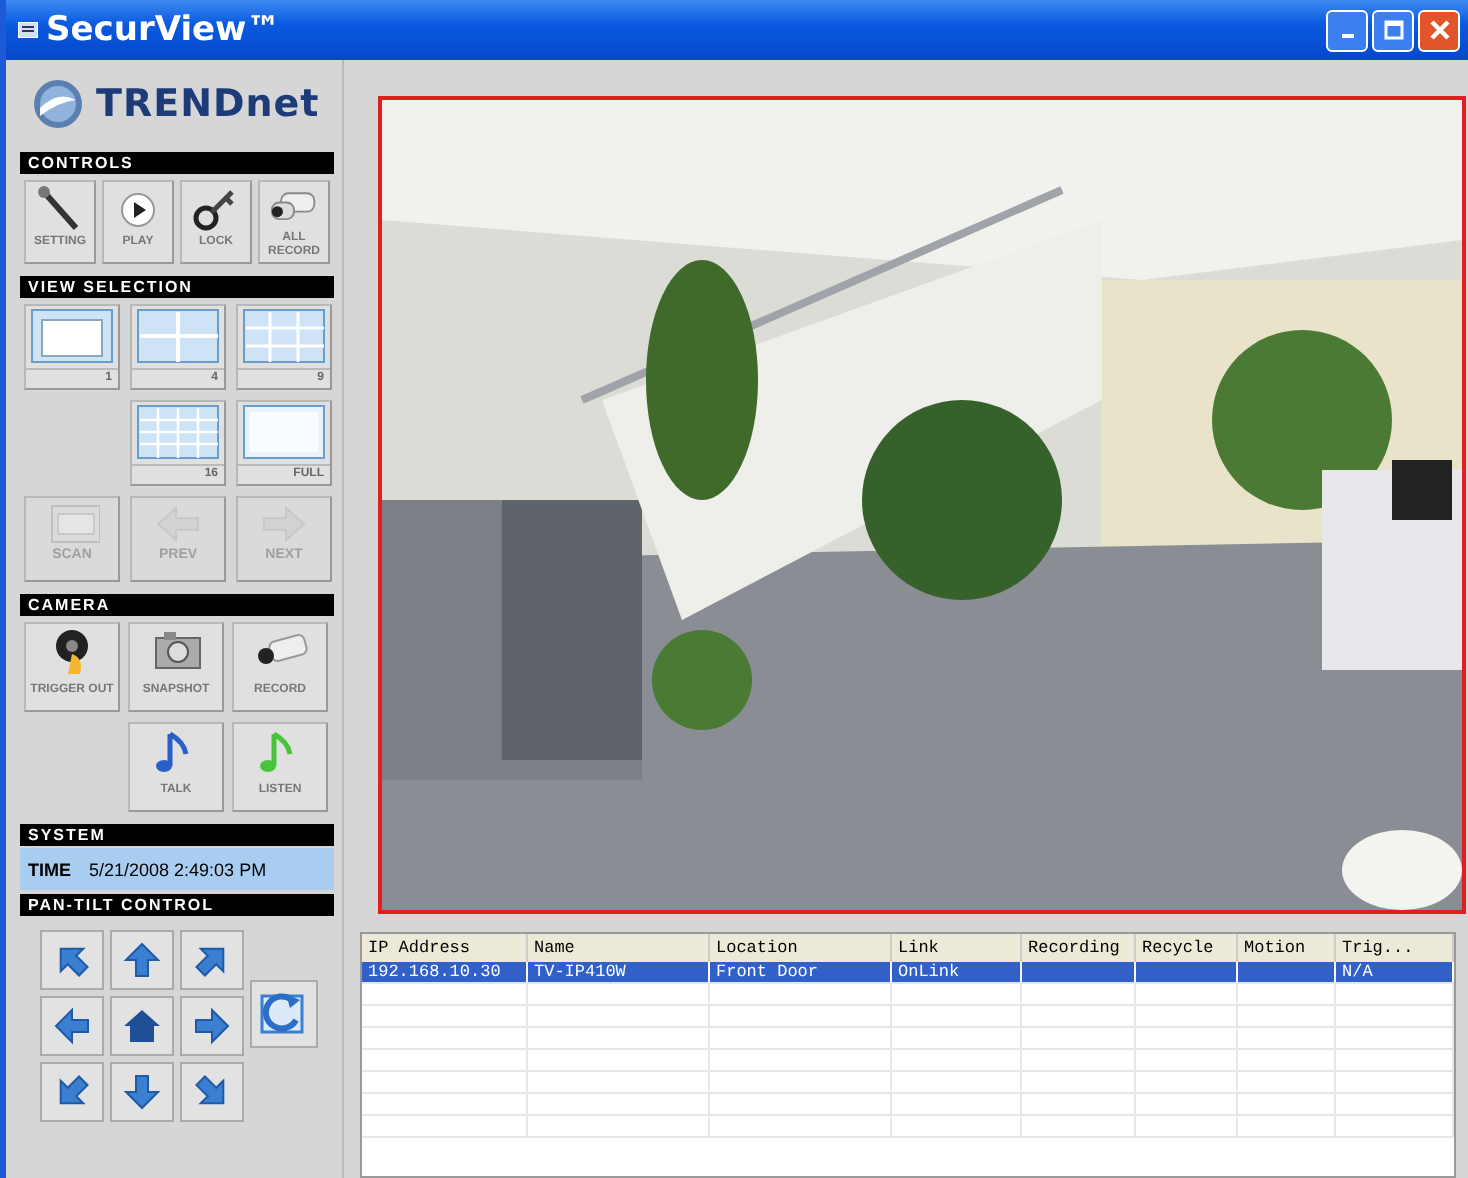  I want to click on section-header: SYSTEM, so click(177, 835).